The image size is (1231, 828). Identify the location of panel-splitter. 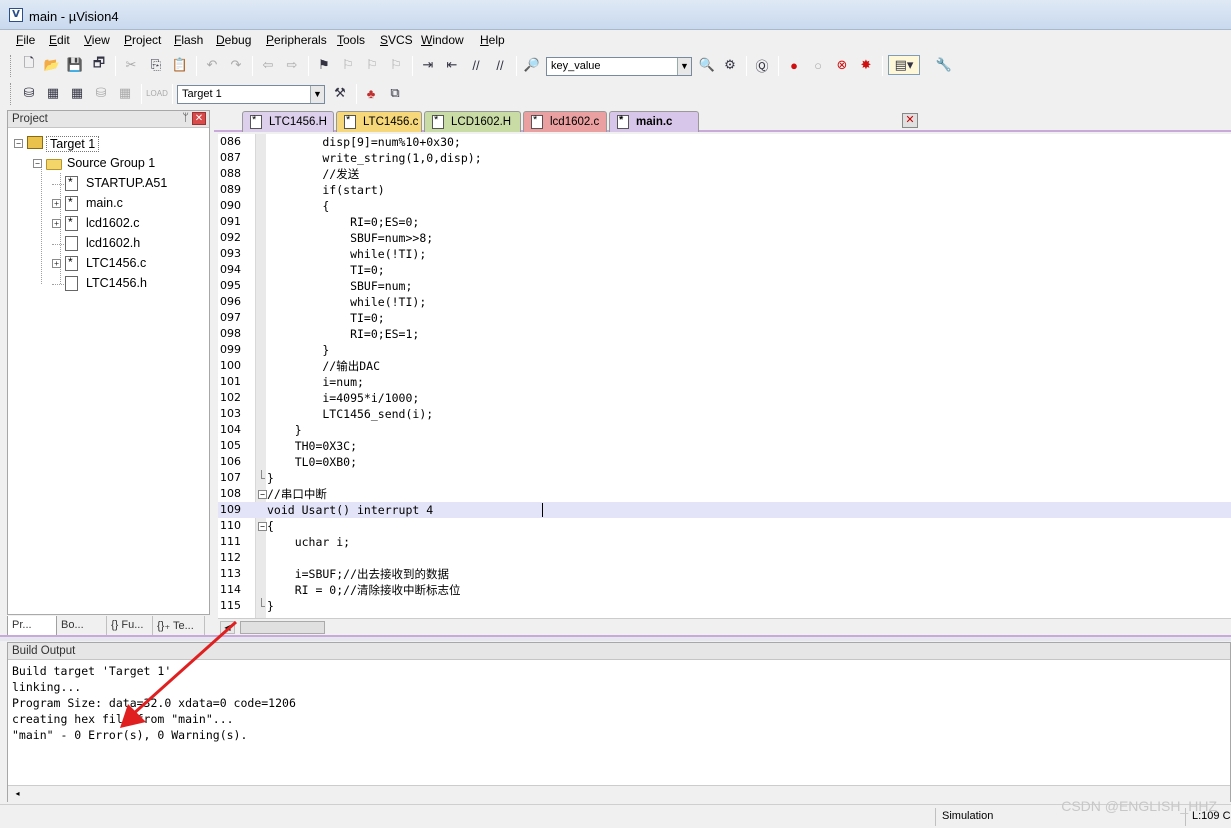
(615, 638).